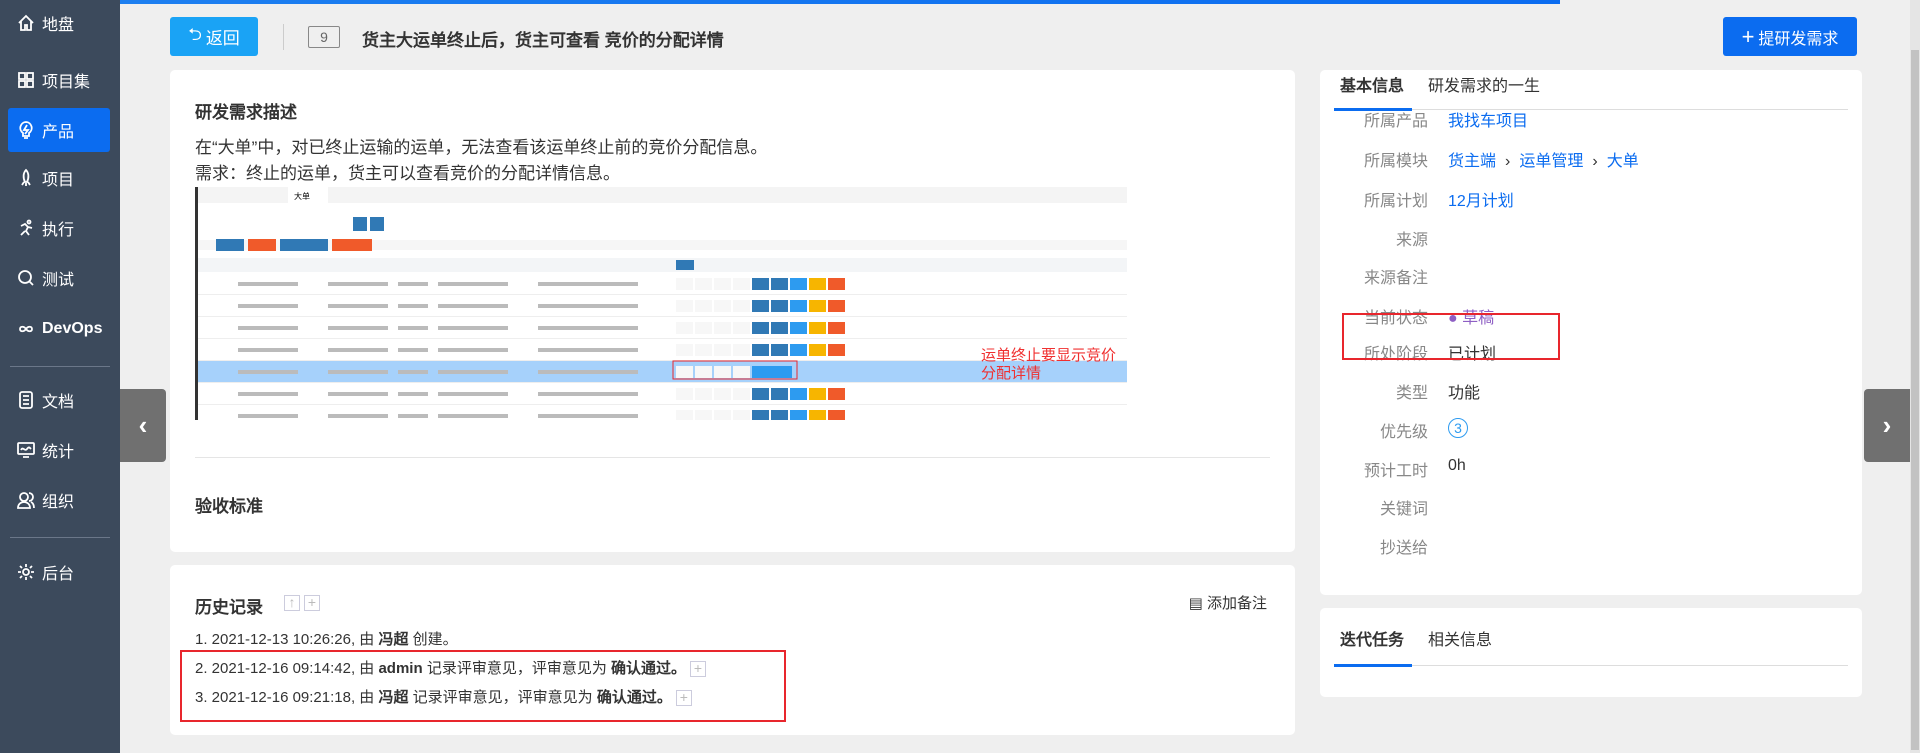 Image resolution: width=1920 pixels, height=753 pixels. What do you see at coordinates (214, 36) in the screenshot?
I see `back-button: ⮌ 返回` at bounding box center [214, 36].